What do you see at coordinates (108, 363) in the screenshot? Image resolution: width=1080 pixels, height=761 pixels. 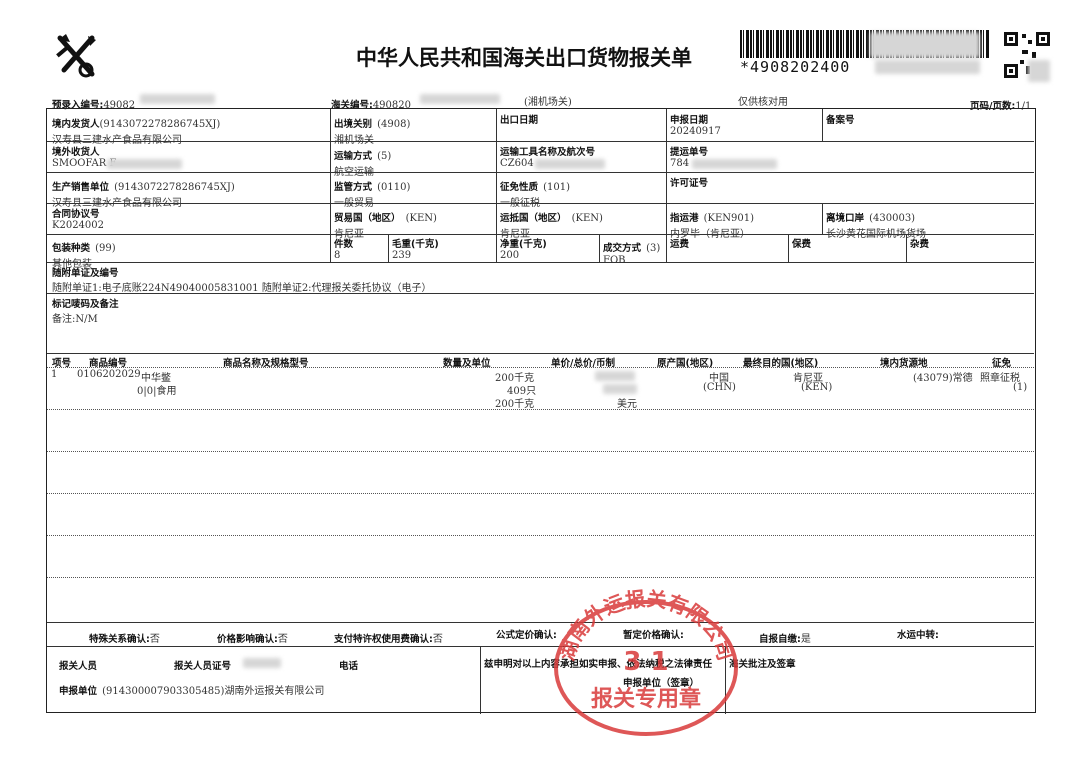 I see `col-hs-code: 商品编号` at bounding box center [108, 363].